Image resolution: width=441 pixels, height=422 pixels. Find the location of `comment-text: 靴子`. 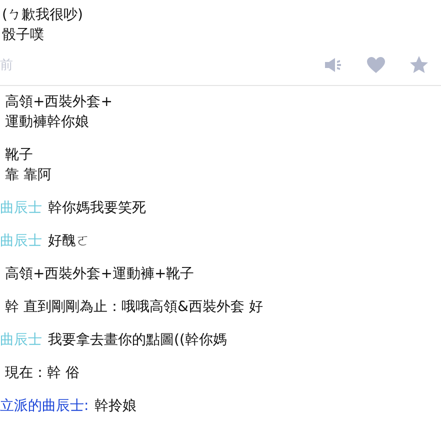

comment-text: 靴子 is located at coordinates (19, 155).